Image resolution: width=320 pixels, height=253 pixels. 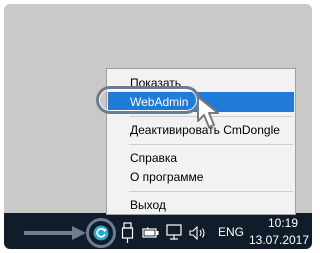 I want to click on highlight-ring, so click(x=148, y=100).